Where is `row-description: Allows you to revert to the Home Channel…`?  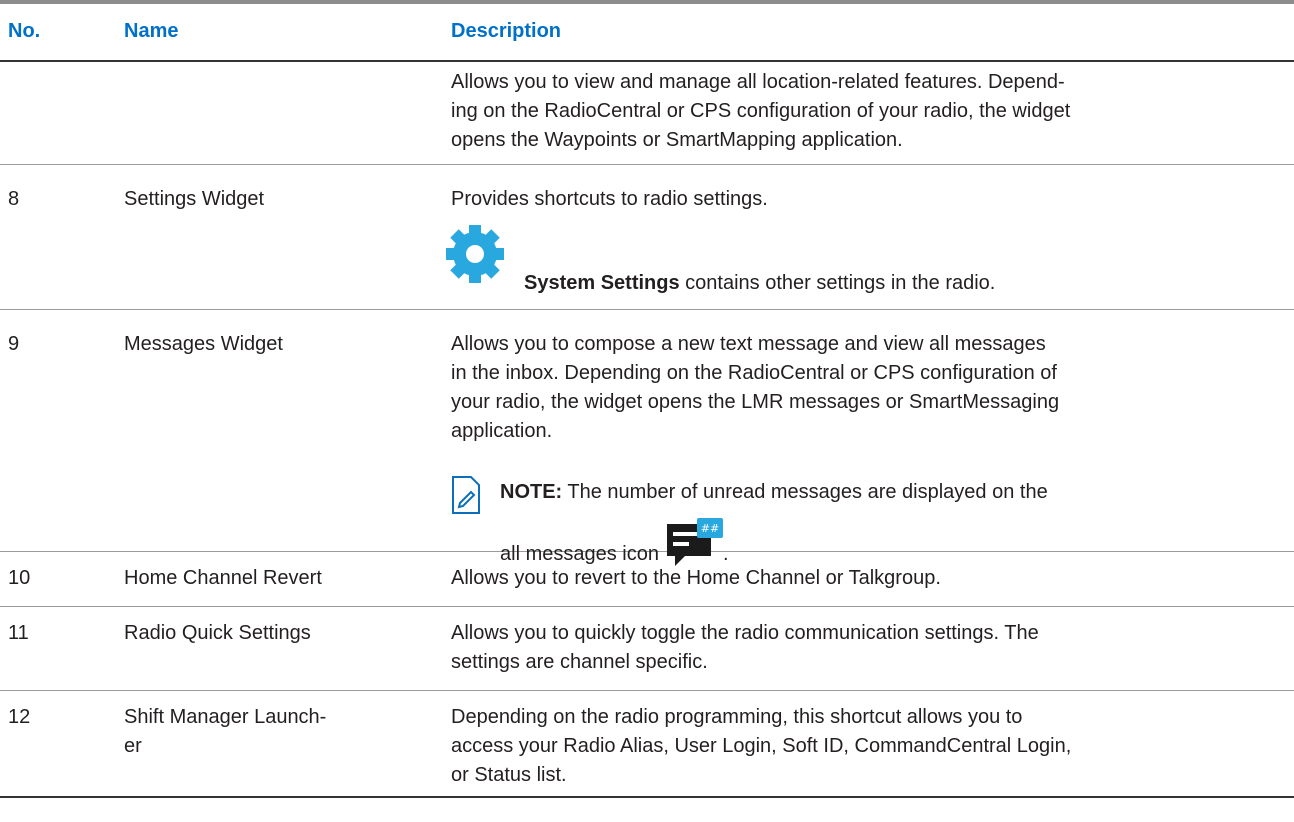 row-description: Allows you to revert to the Home Channel… is located at coordinates (696, 578).